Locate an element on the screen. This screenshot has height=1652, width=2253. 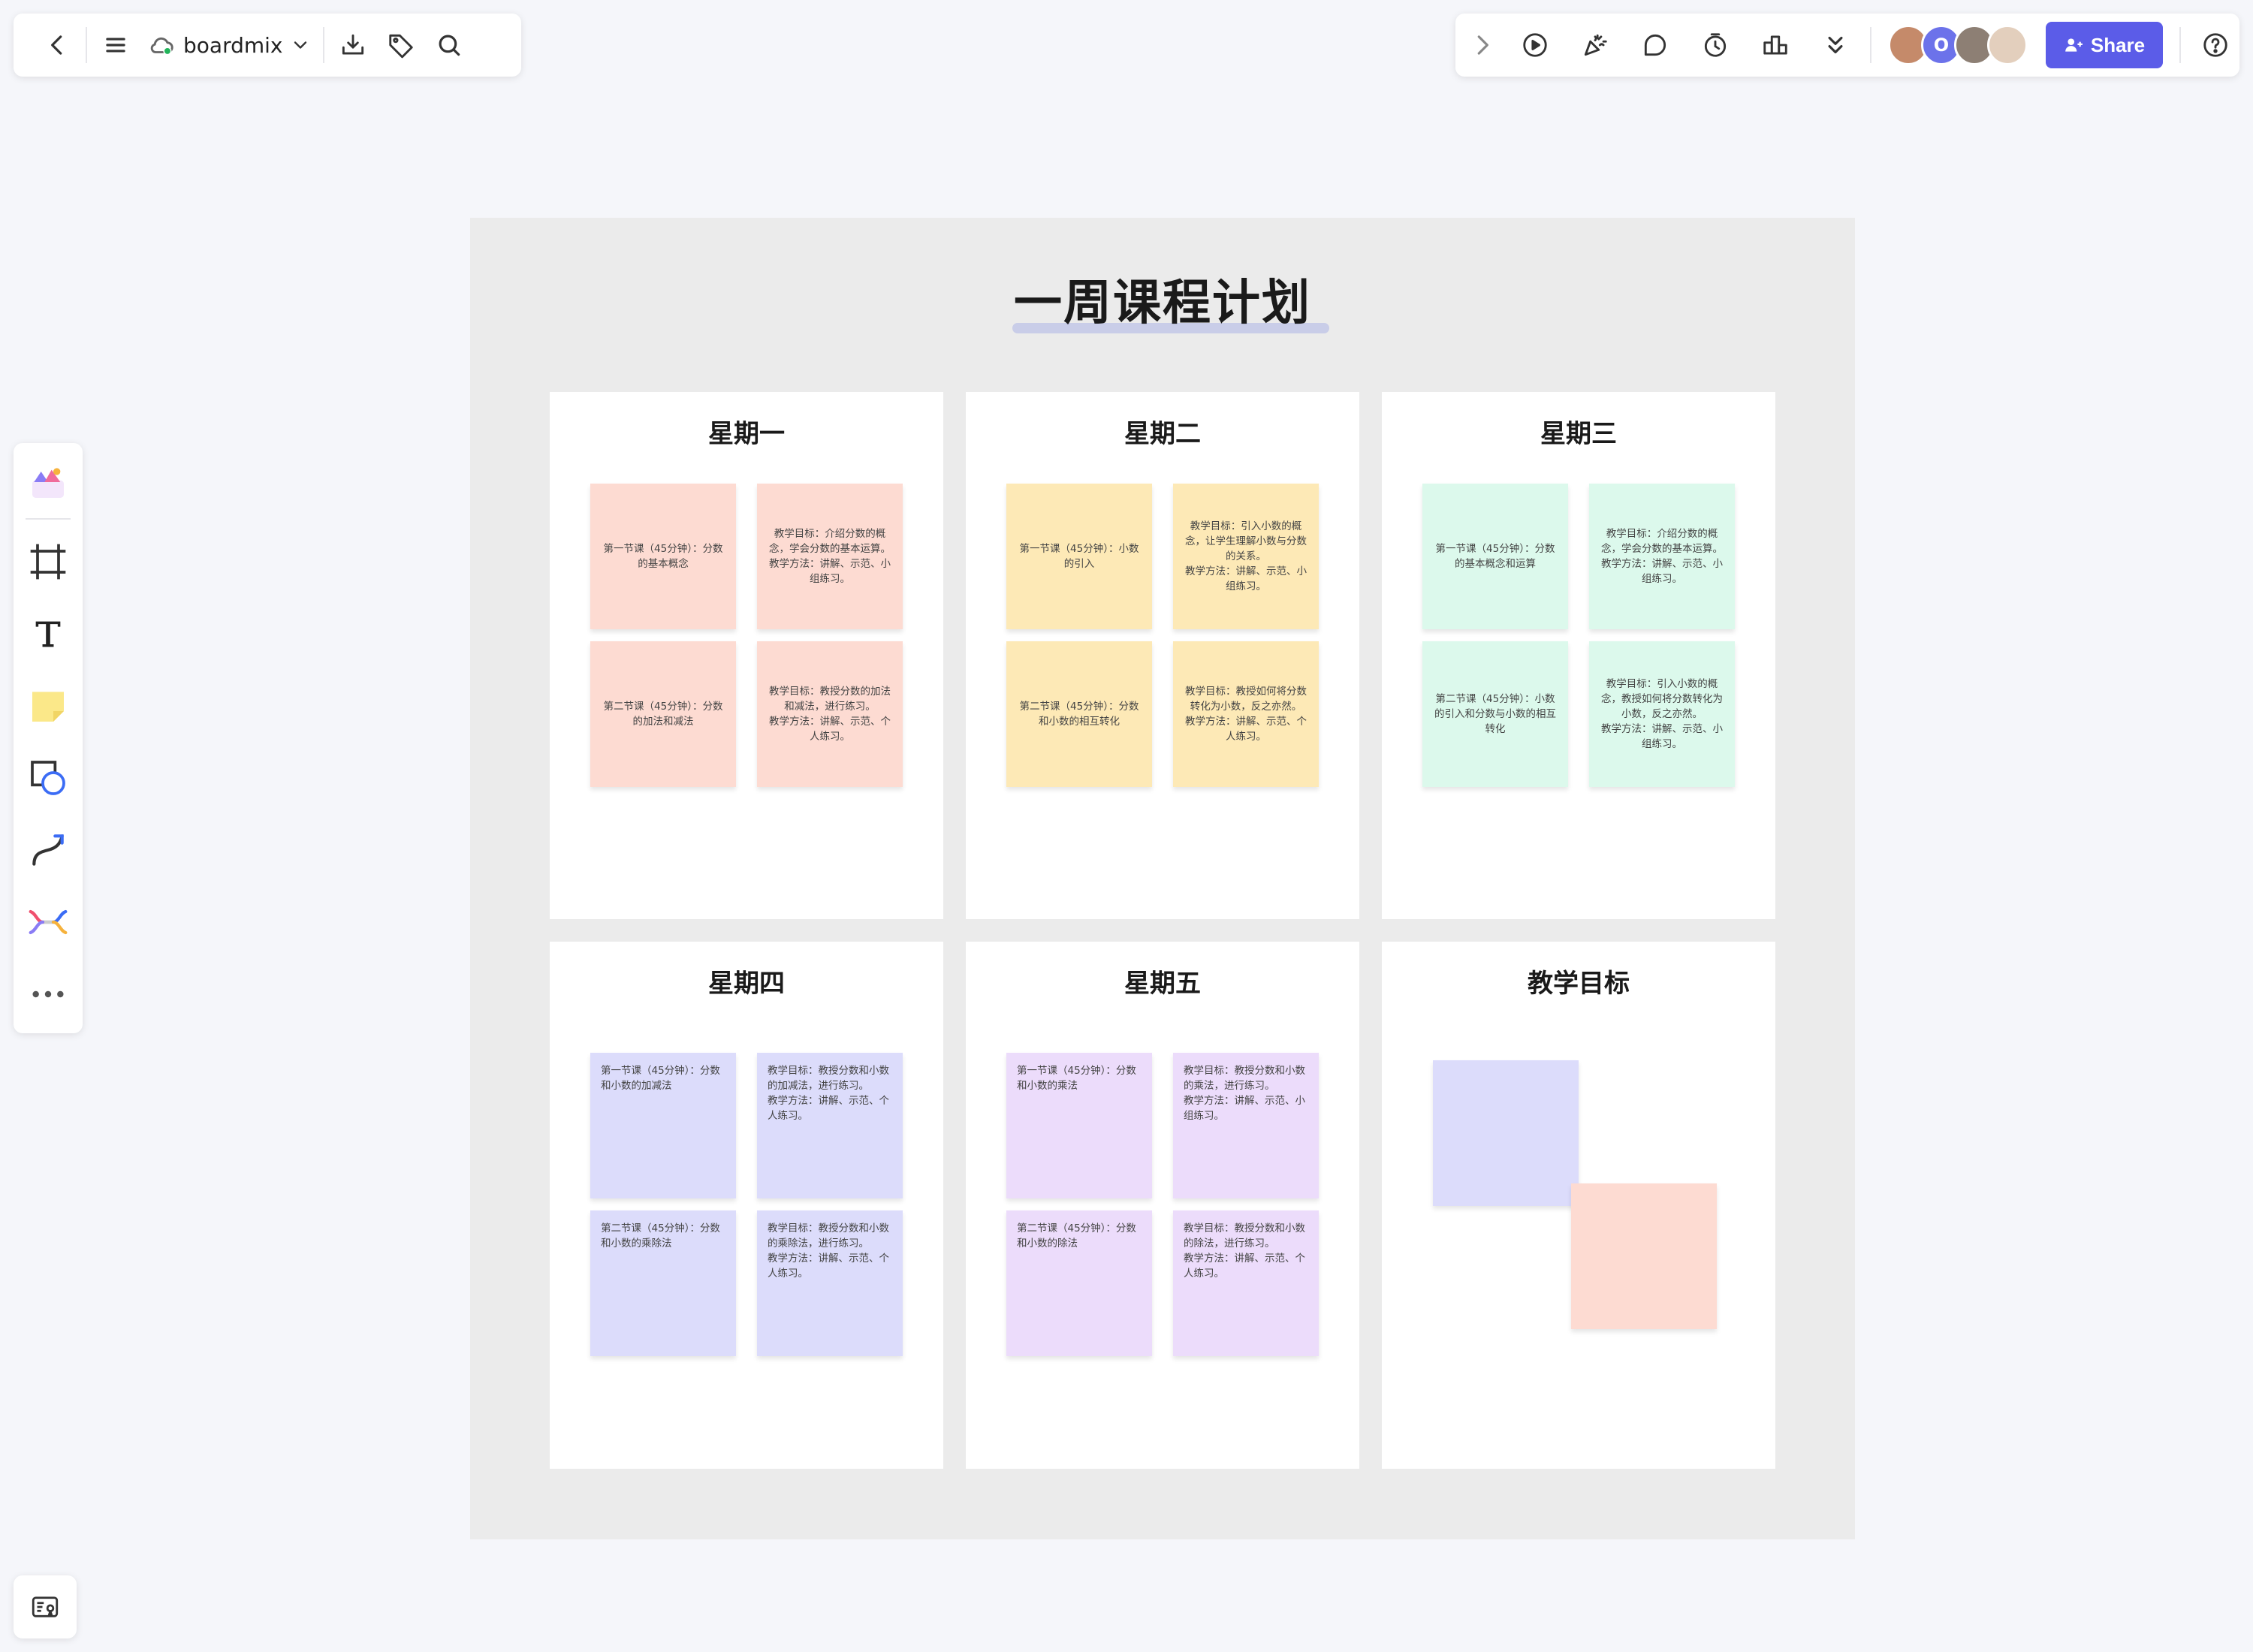
top-right-toolbar: O Share is located at coordinates (1847, 45).